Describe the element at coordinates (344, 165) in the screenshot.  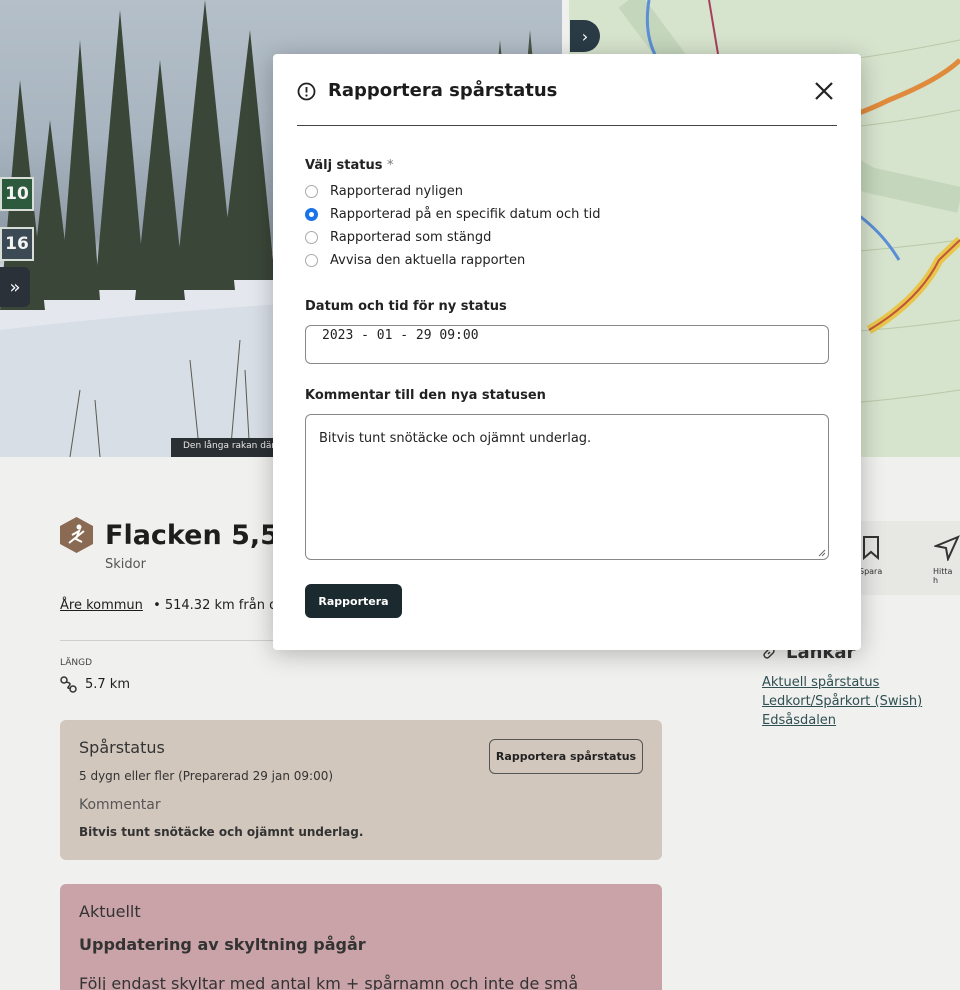
I see `status-label-text: Välj status` at that location.